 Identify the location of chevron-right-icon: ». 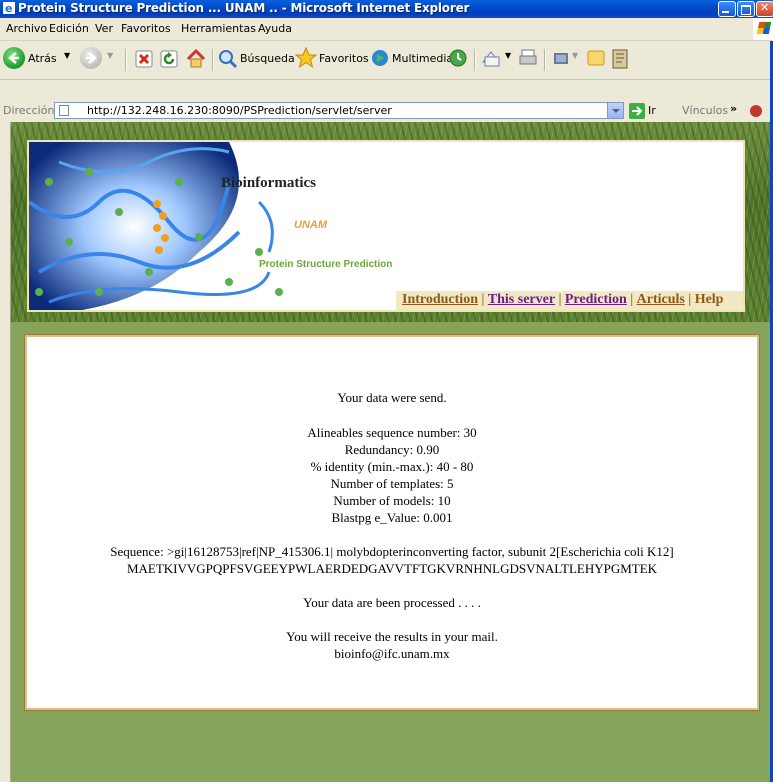
(733, 108).